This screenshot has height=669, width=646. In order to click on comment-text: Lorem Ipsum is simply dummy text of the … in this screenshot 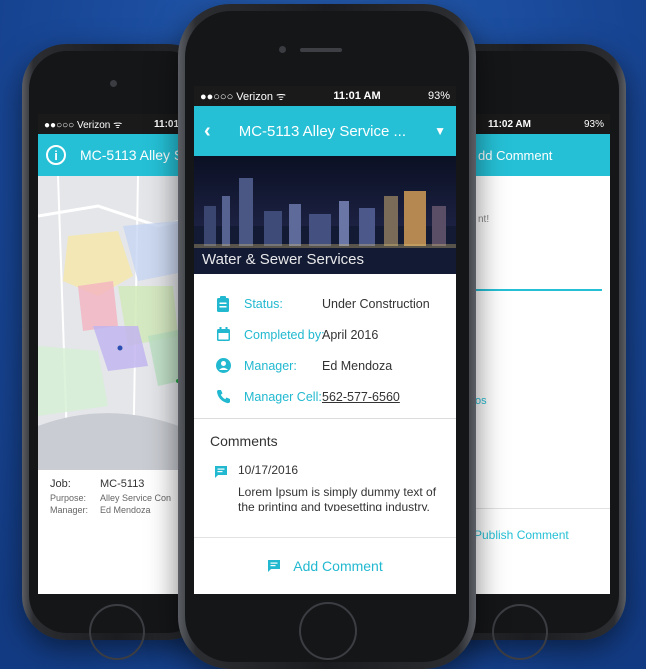, I will do `click(337, 498)`.